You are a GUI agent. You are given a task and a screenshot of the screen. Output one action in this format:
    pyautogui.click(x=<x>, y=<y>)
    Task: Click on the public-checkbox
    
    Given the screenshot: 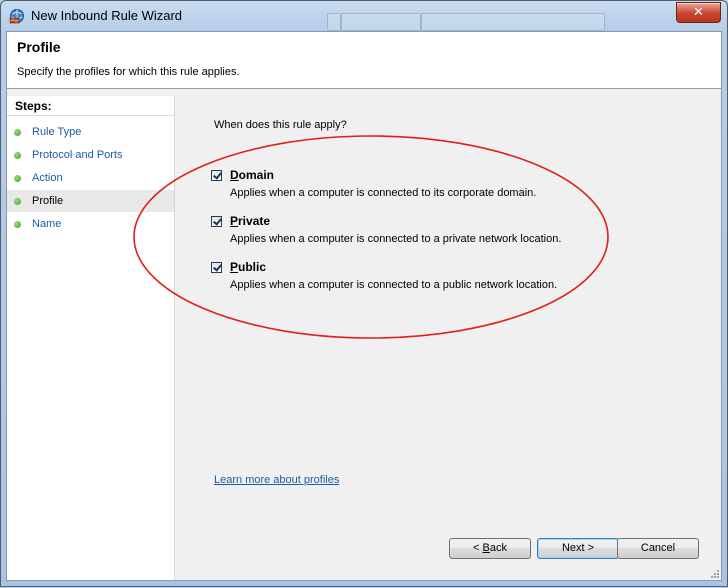 What is the action you would take?
    pyautogui.click(x=216, y=267)
    